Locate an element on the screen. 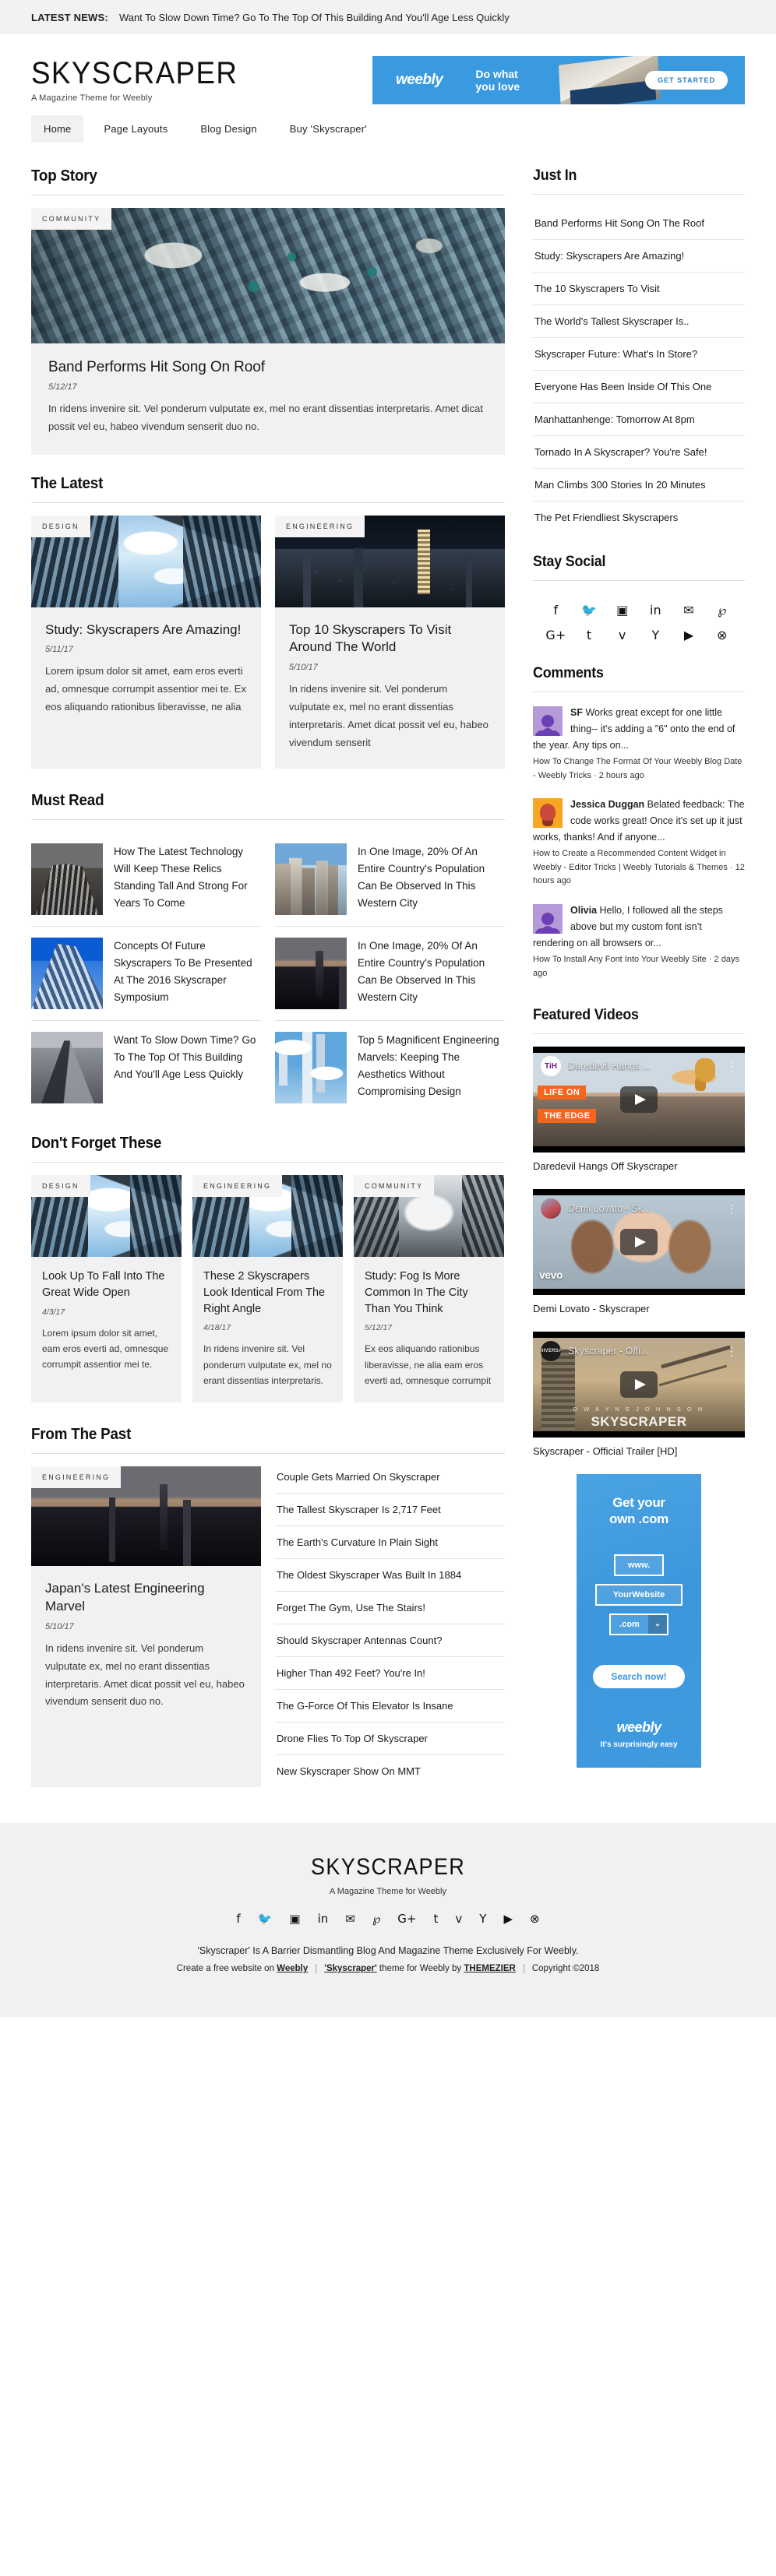 The height and width of the screenshot is (2576, 776). list-item: Band Performs Hit Song On The Roof is located at coordinates (639, 223).